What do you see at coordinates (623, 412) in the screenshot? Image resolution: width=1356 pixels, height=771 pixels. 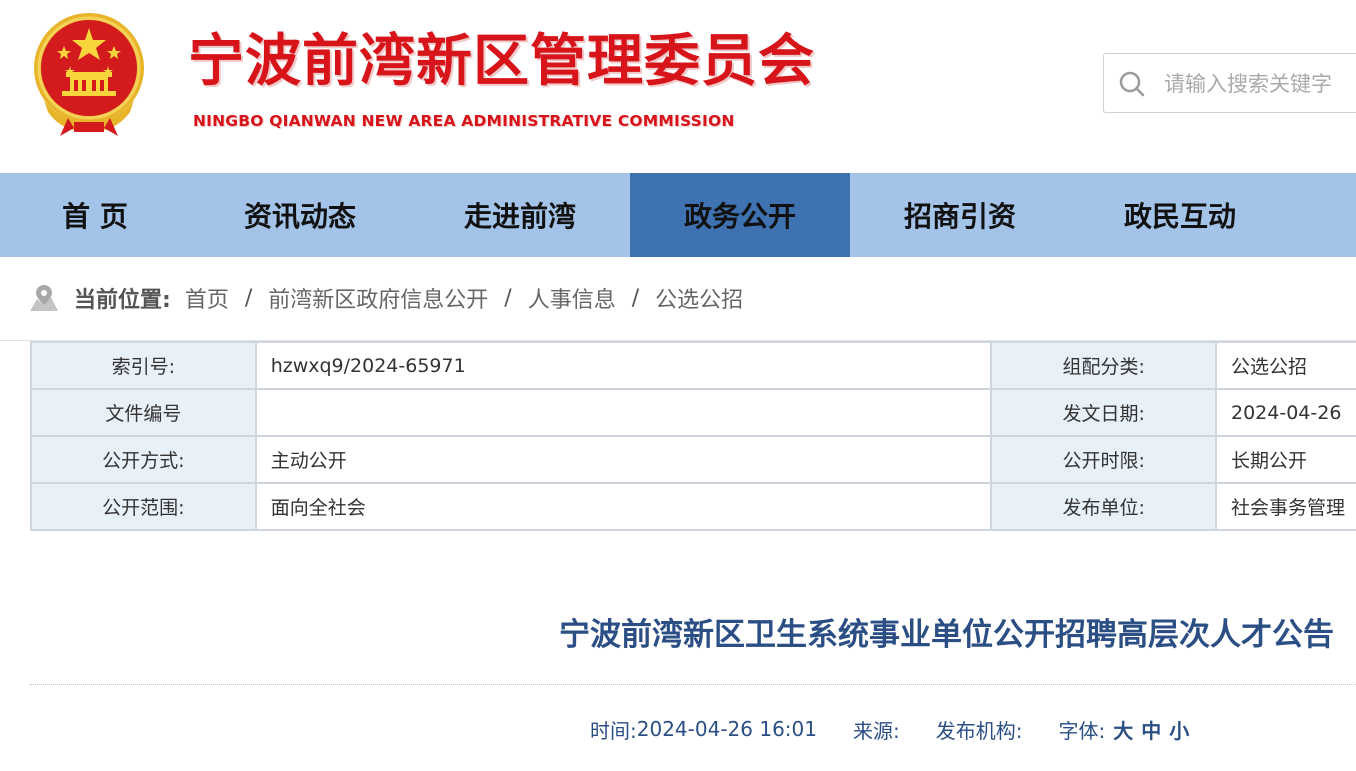 I see `document-number-value` at bounding box center [623, 412].